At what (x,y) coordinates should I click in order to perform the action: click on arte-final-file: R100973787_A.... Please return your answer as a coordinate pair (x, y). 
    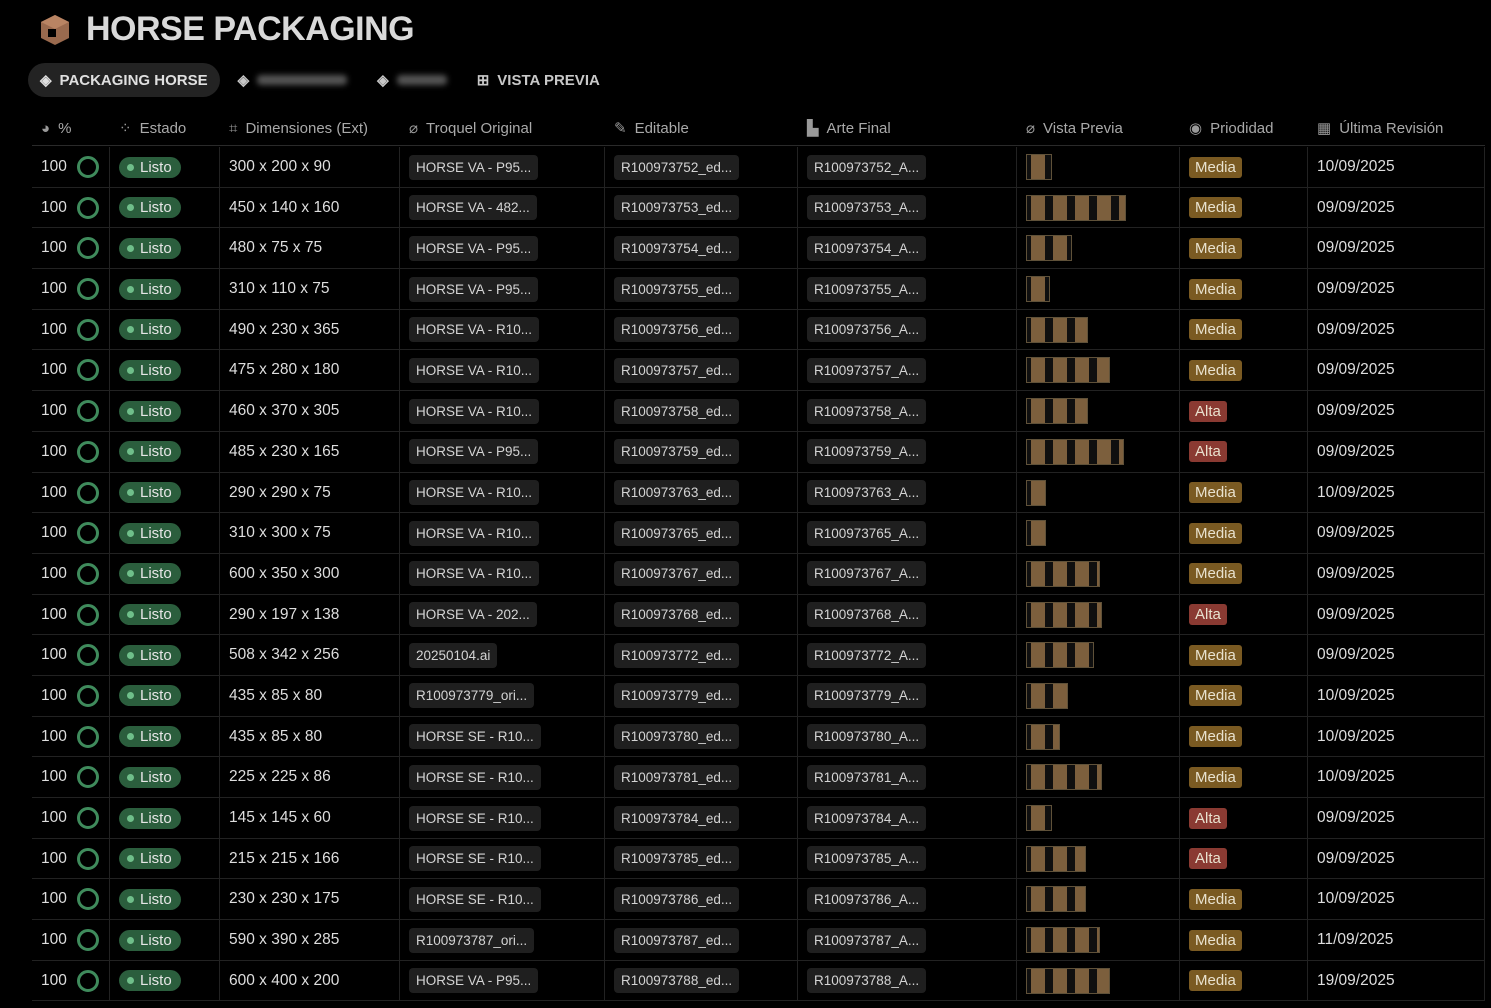
    Looking at the image, I should click on (867, 940).